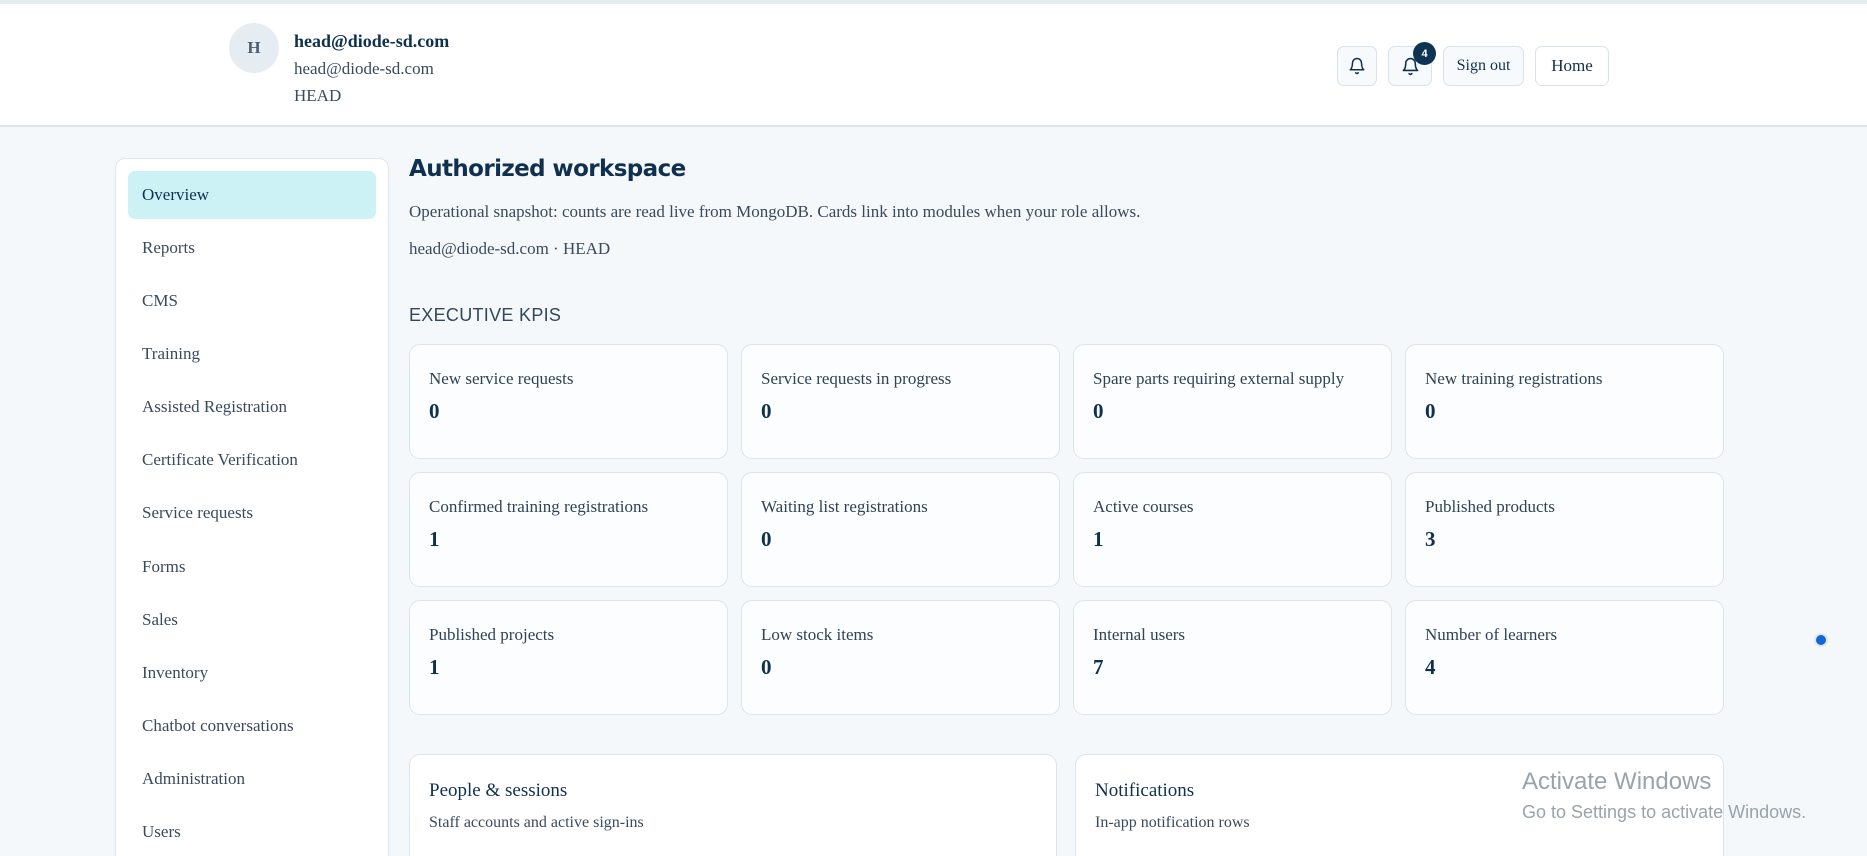 The height and width of the screenshot is (856, 1867). I want to click on kpi-card: Internal users 7, so click(1232, 657).